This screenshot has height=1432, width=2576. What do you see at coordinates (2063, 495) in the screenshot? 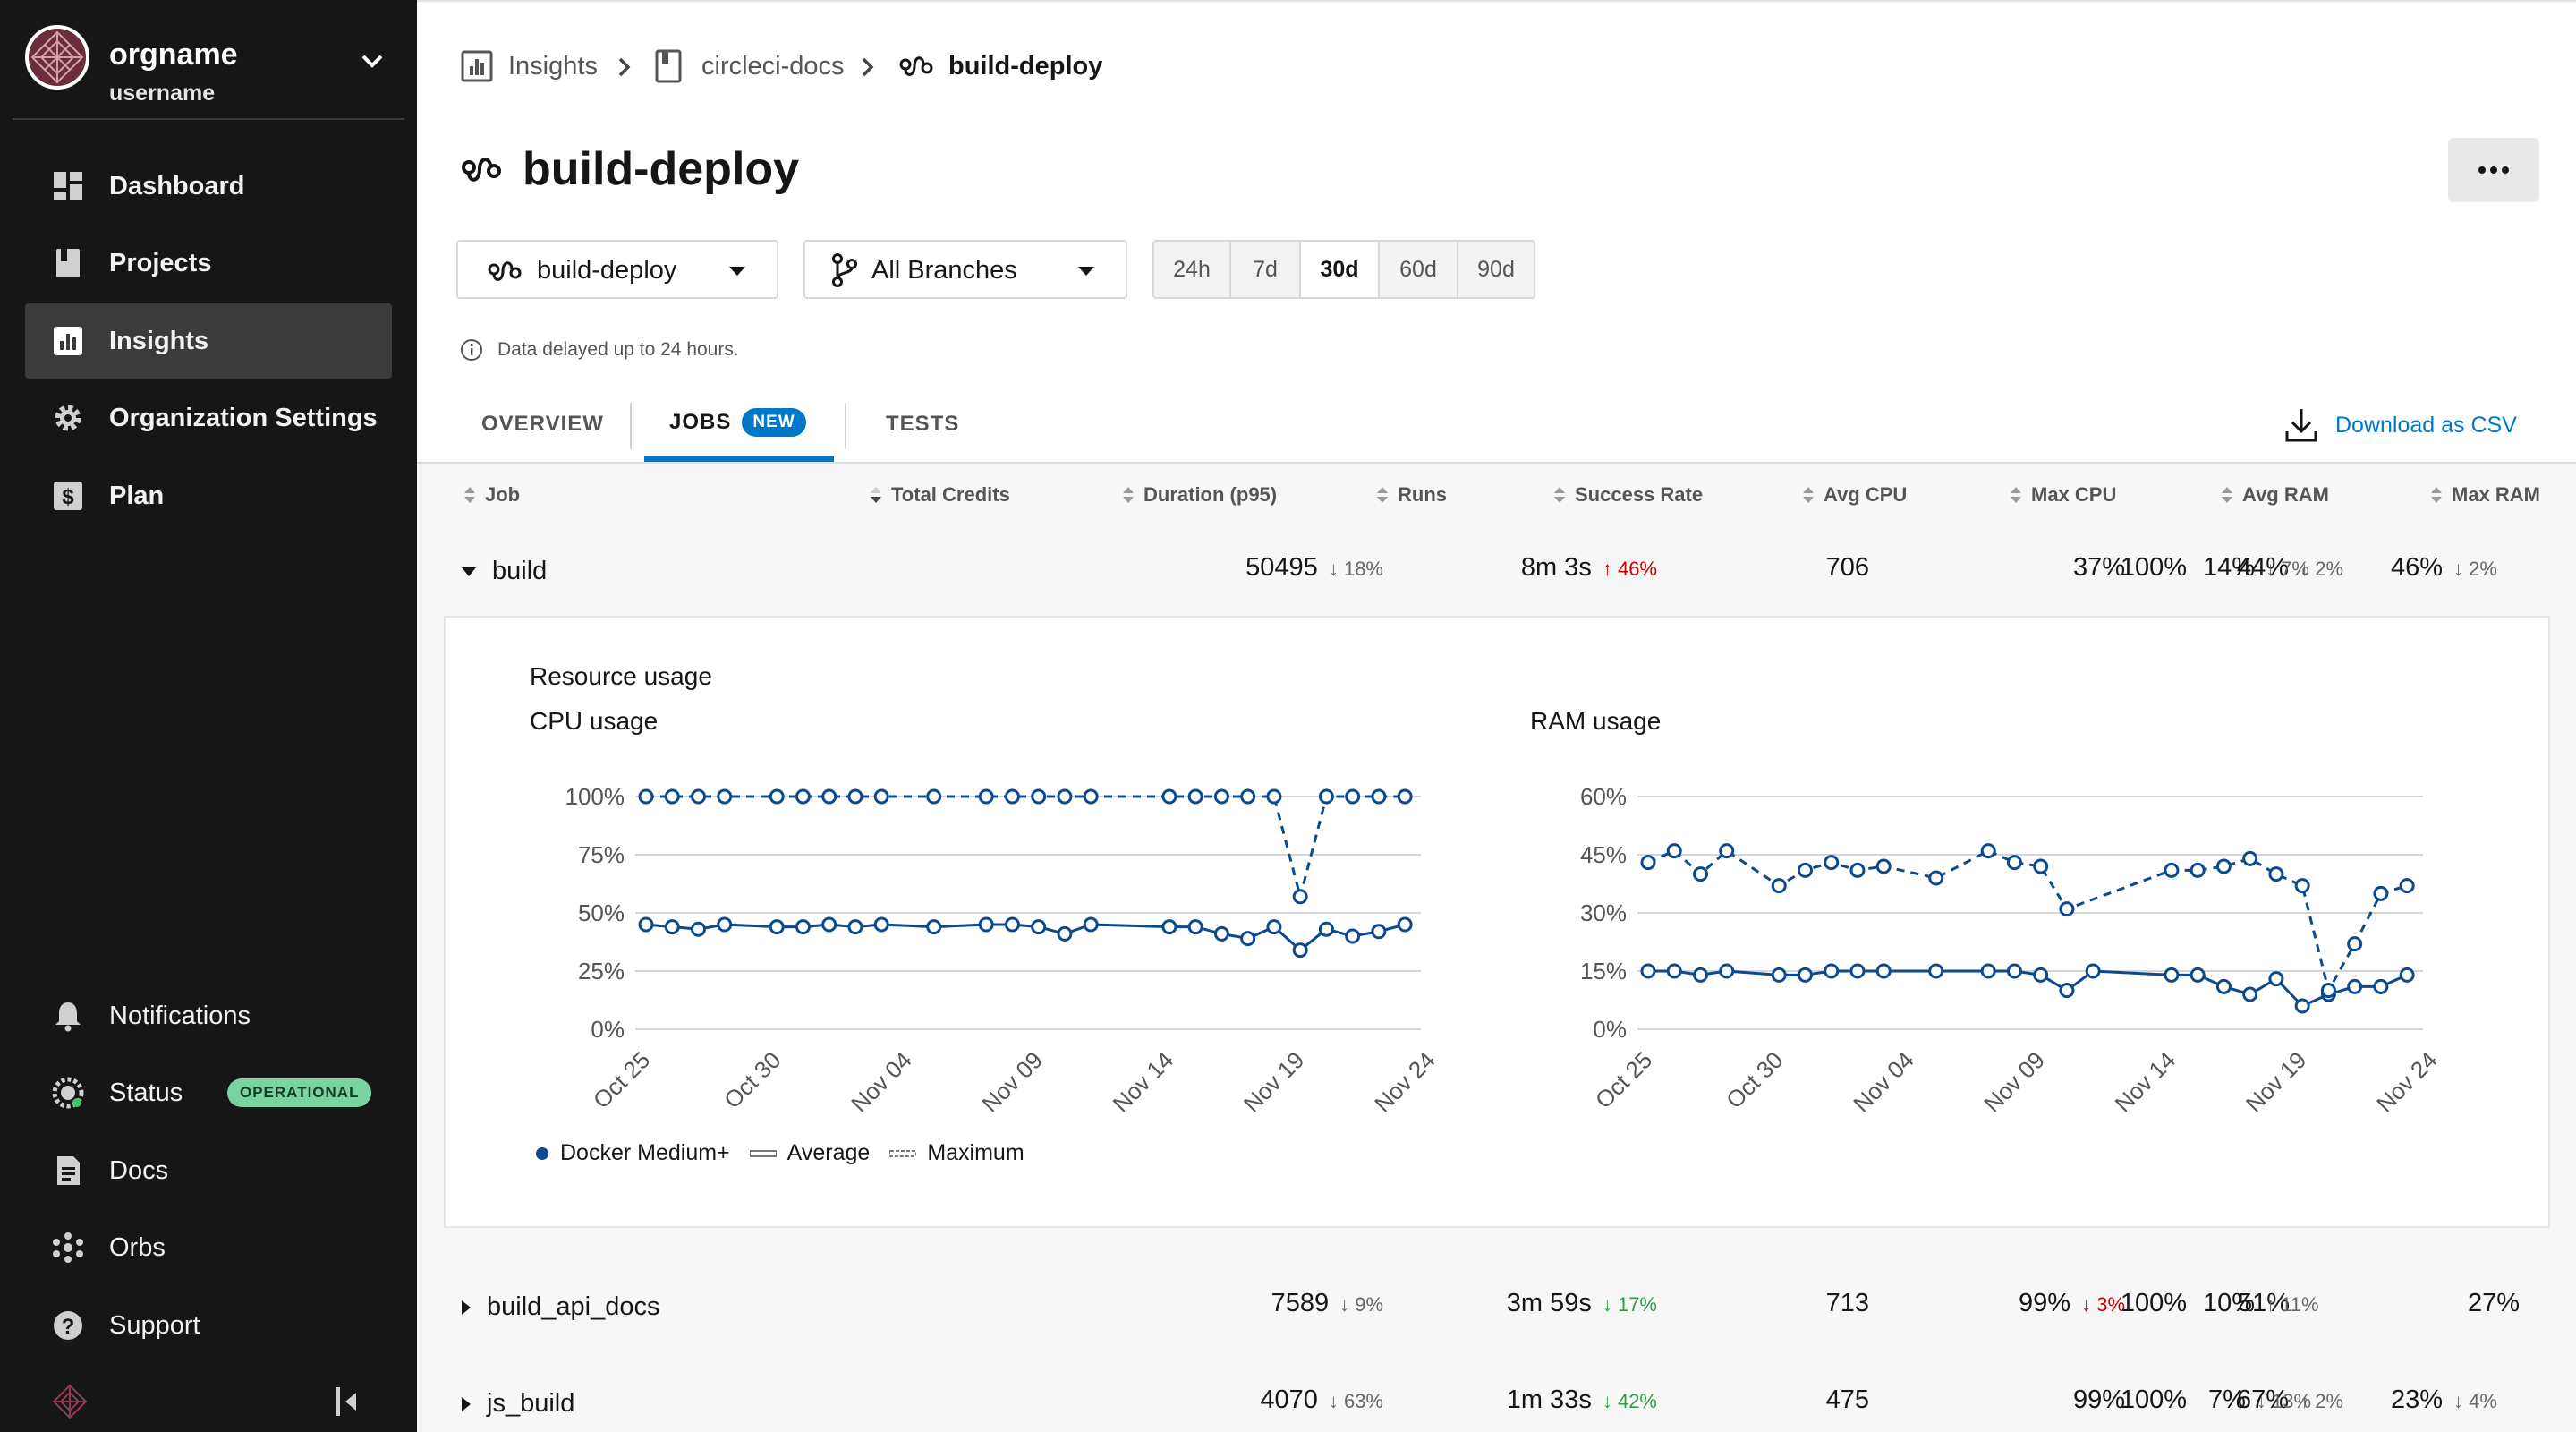
I see `column-header-max-cpu: Max CPU` at bounding box center [2063, 495].